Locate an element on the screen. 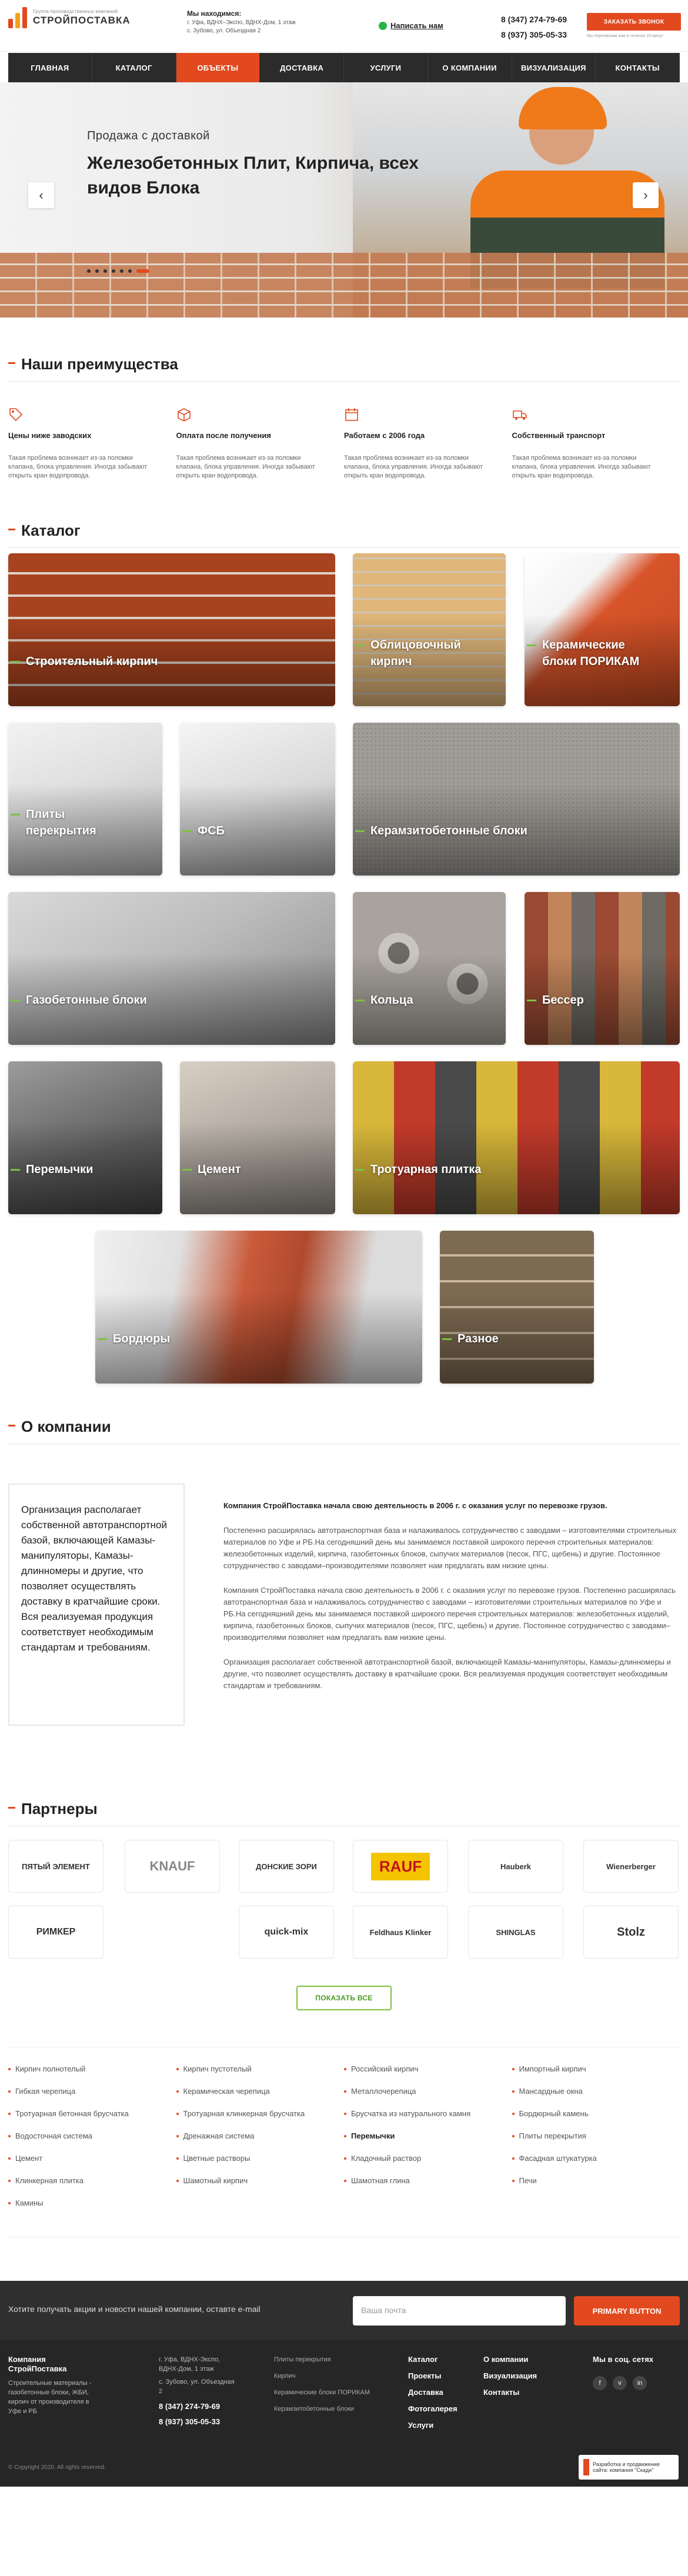  slider-prev-button: ‹ is located at coordinates (41, 195).